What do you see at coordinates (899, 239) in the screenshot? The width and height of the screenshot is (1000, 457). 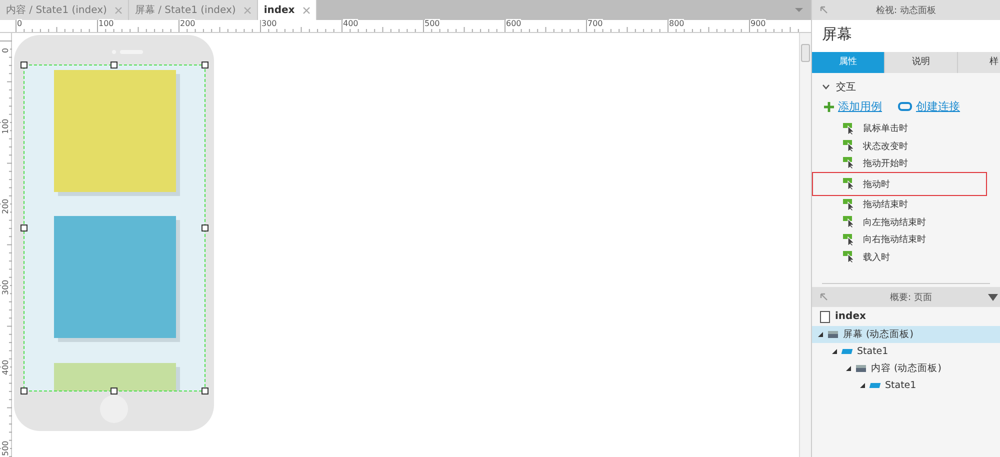 I see `event-item: 向右拖动结束时` at bounding box center [899, 239].